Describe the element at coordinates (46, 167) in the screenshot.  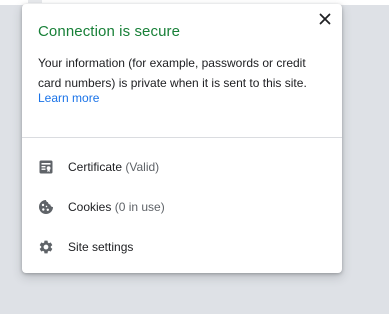
I see `certificate-icon` at that location.